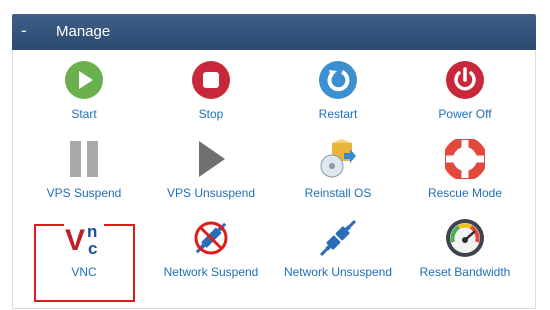 The width and height of the screenshot is (550, 310). What do you see at coordinates (92, 248) in the screenshot?
I see `vnc-logo-c: c` at bounding box center [92, 248].